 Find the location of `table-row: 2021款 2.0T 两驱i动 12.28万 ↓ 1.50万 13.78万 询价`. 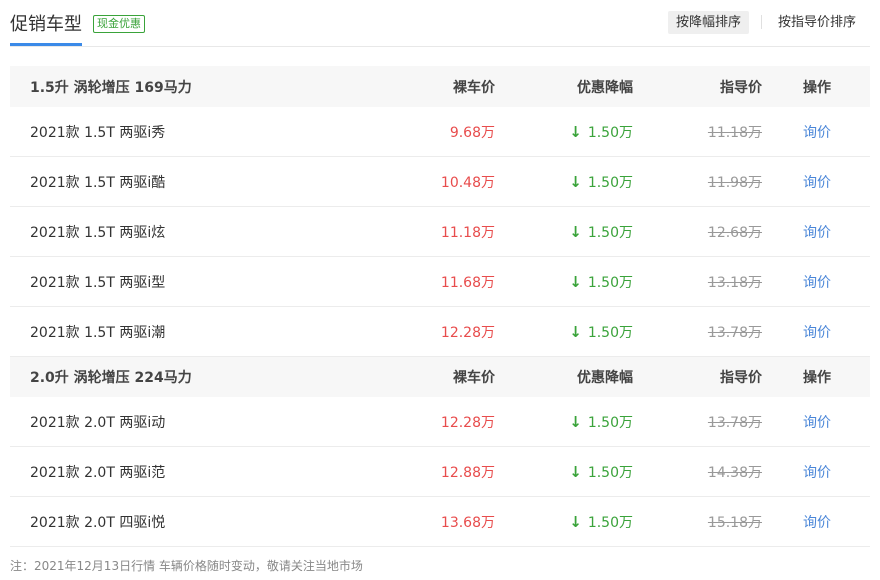

table-row: 2021款 2.0T 两驱i动 12.28万 ↓ 1.50万 13.78万 询价 is located at coordinates (440, 422).